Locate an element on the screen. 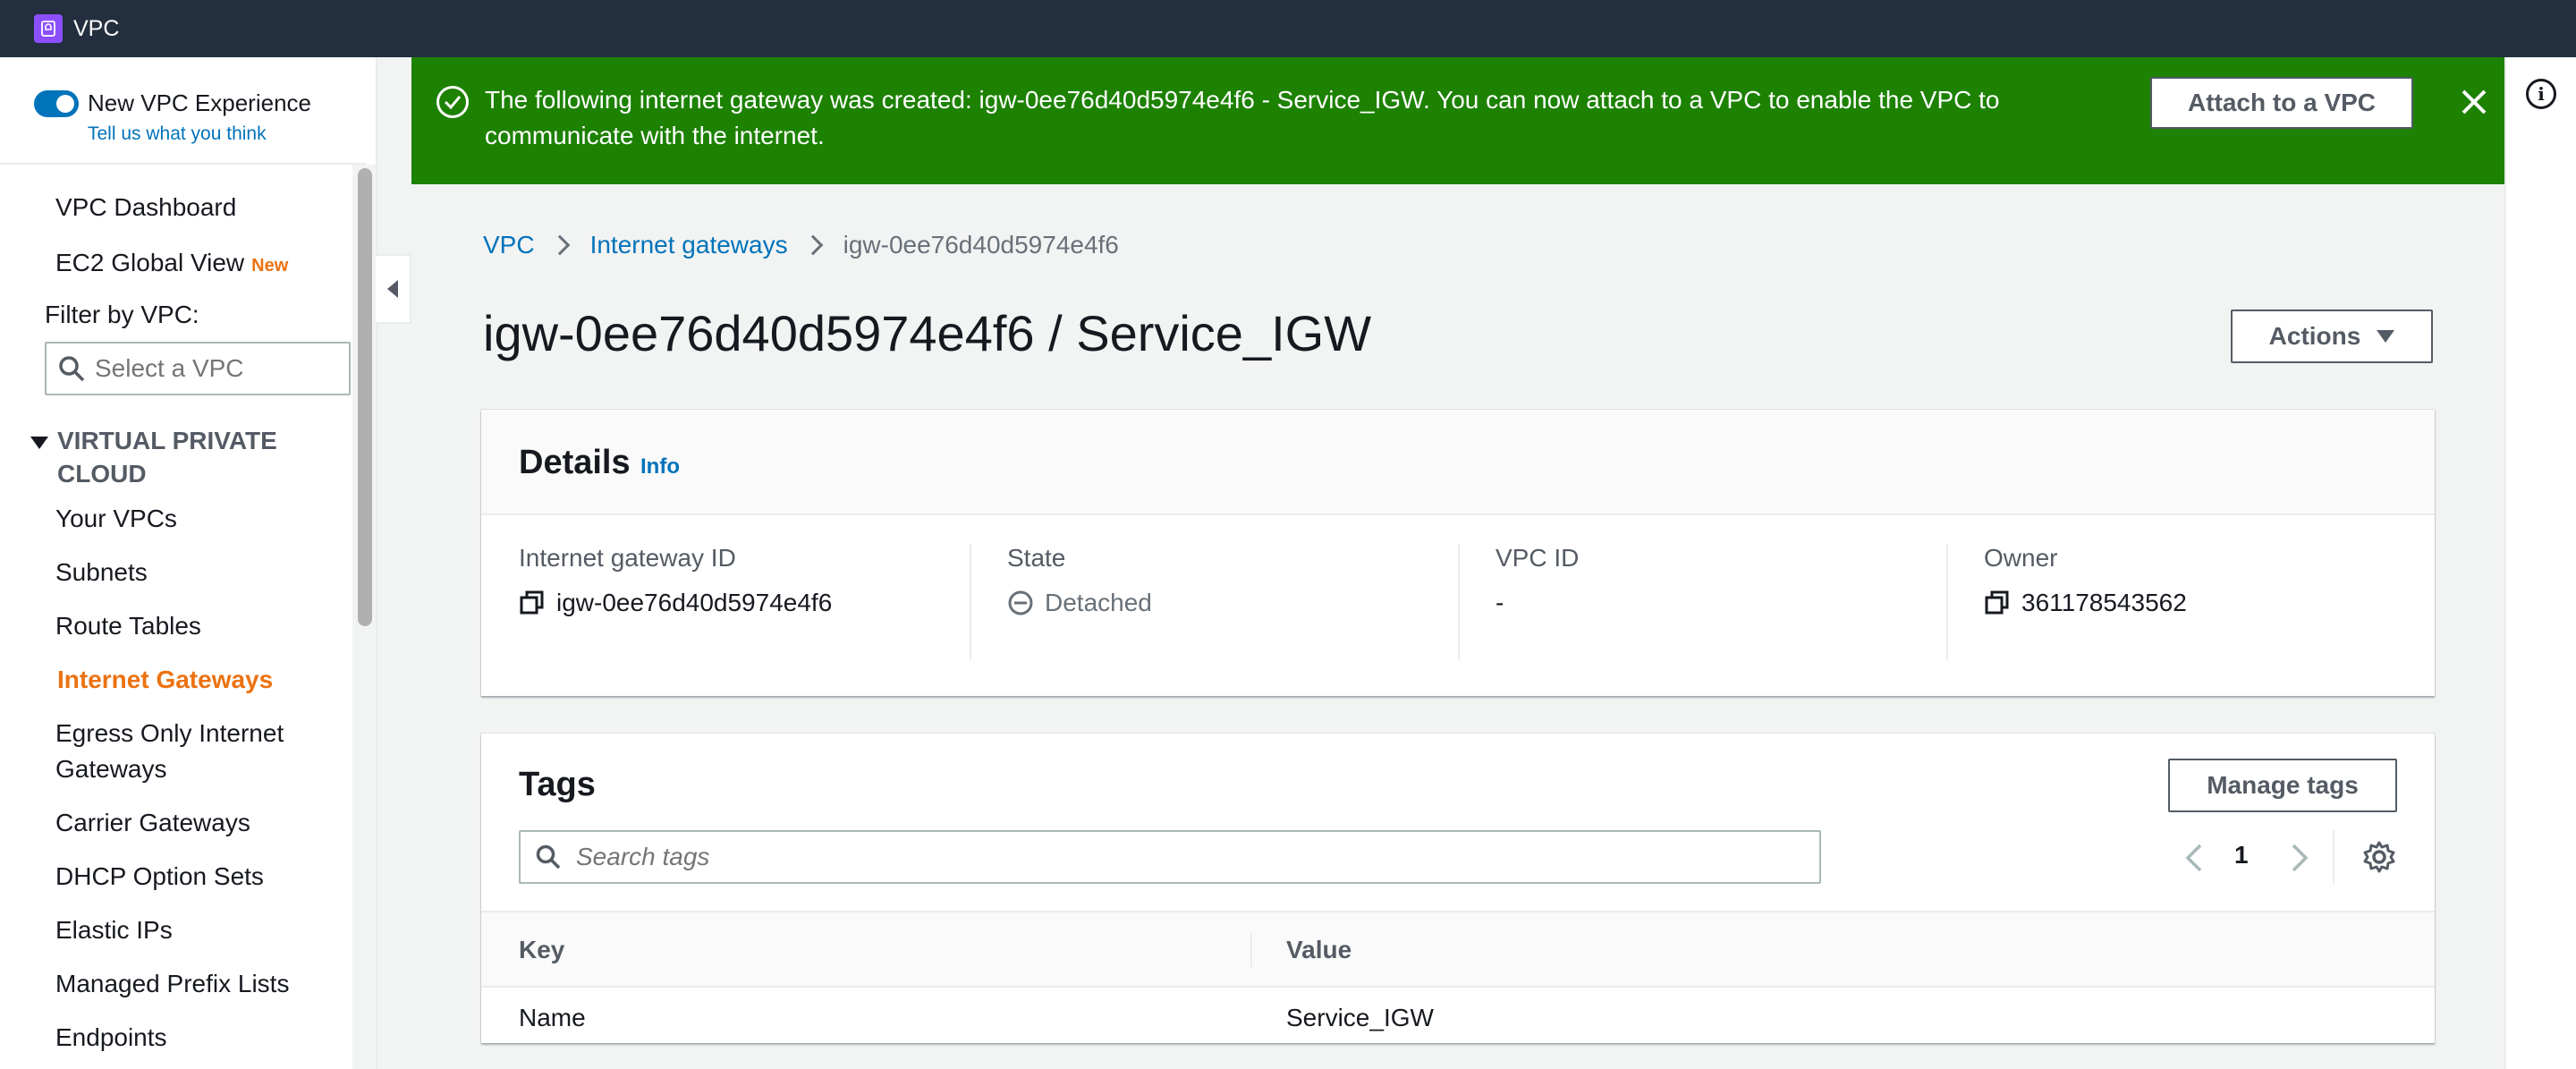  tag-key-cell: Name is located at coordinates (552, 1018).